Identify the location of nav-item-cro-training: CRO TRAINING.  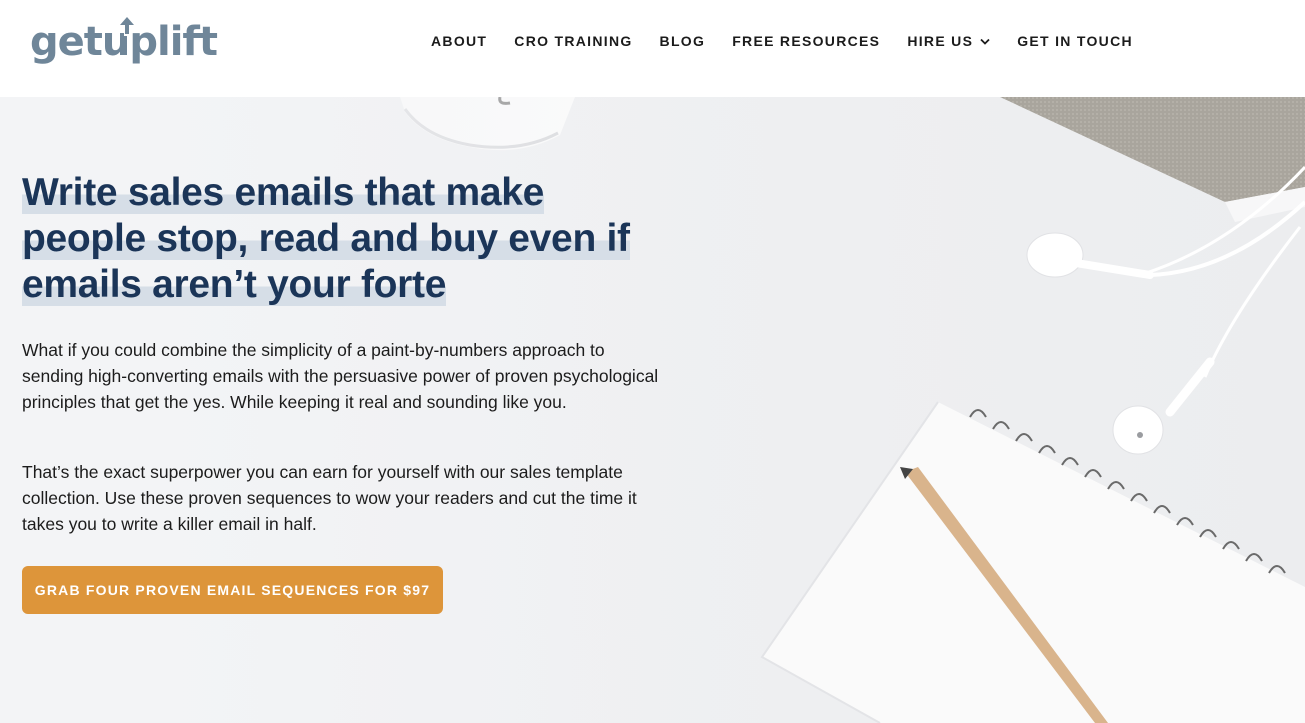
(573, 41).